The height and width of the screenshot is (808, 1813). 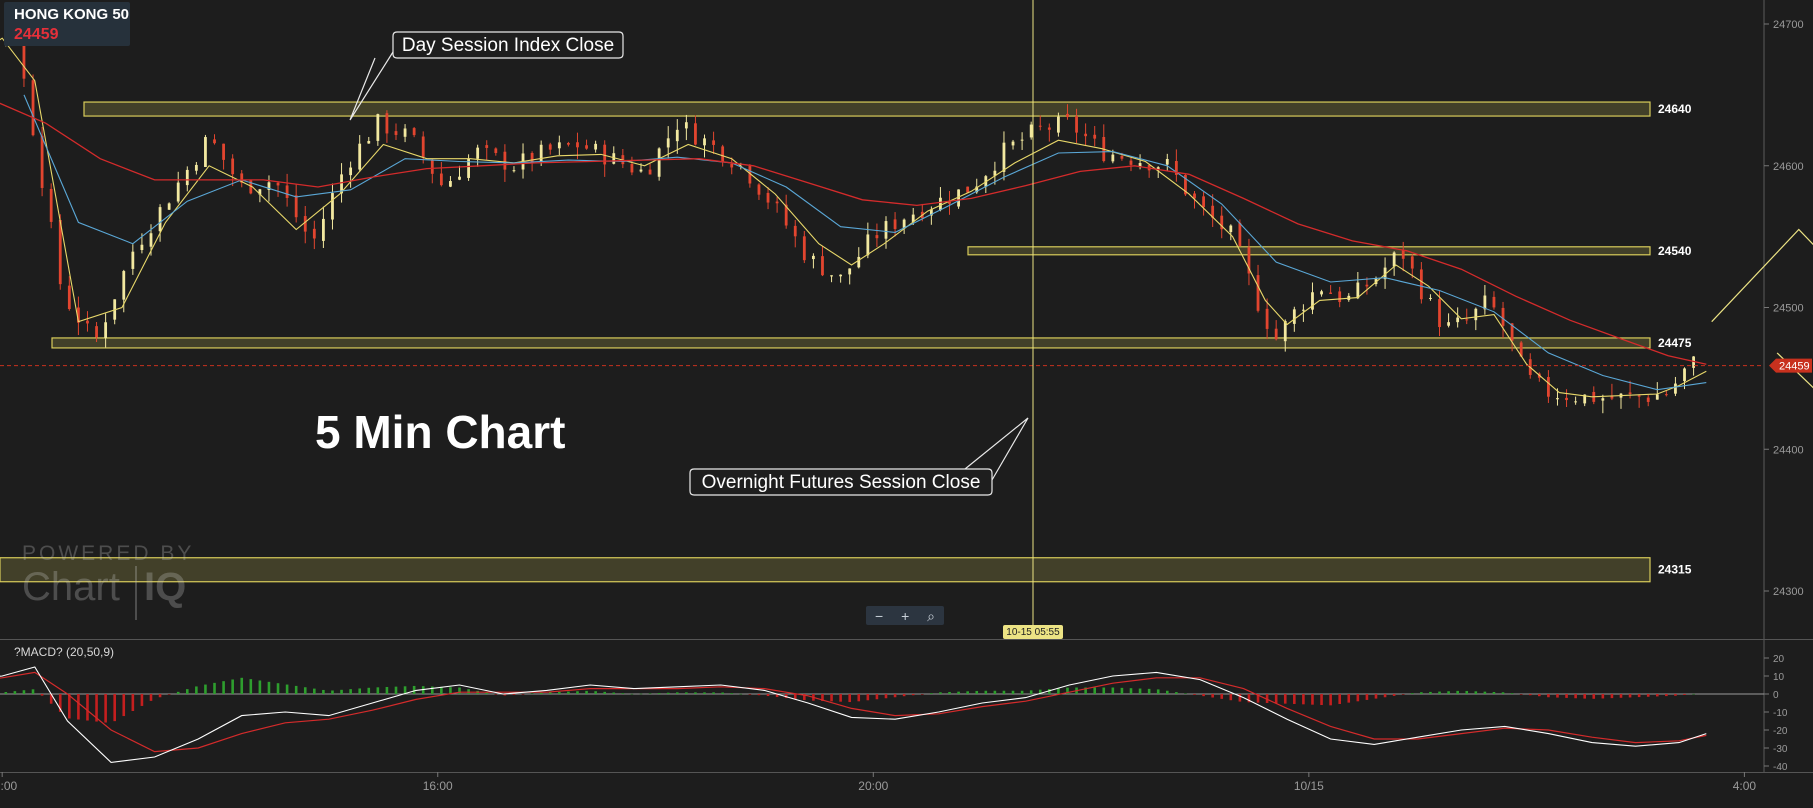 I want to click on price-tick-label: 24600, so click(x=1788, y=167).